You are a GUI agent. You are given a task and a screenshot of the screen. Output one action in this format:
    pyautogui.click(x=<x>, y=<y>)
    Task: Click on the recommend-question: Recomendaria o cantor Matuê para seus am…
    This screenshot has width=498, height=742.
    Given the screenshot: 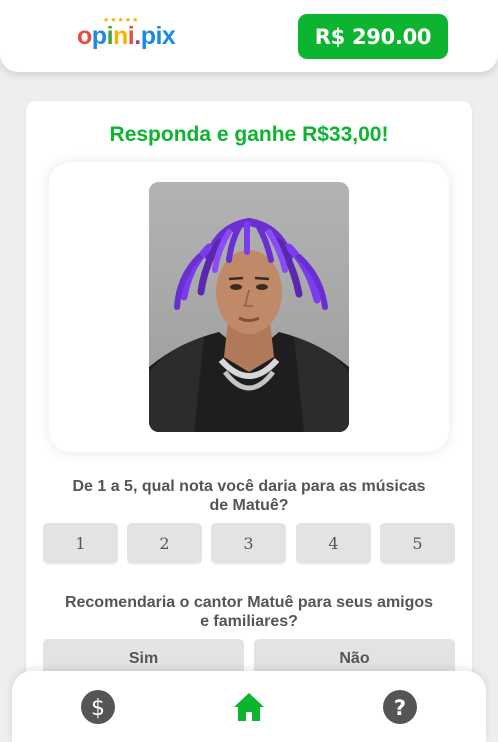 What is the action you would take?
    pyautogui.click(x=249, y=612)
    